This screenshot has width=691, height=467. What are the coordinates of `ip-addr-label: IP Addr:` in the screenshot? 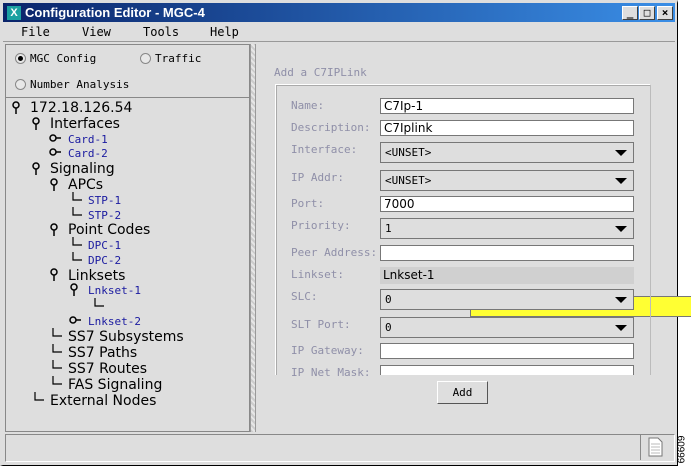 It's located at (317, 177).